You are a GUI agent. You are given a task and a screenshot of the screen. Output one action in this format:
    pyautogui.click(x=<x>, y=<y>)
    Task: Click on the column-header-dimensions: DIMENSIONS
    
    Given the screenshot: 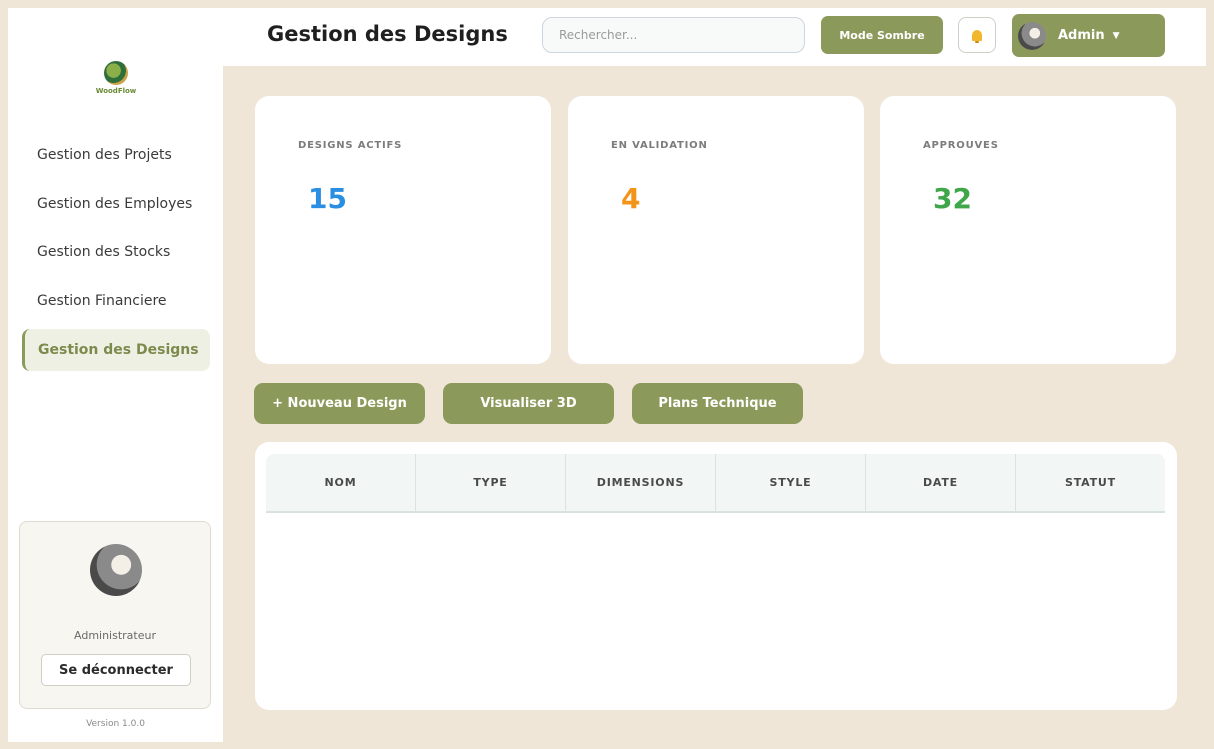 What is the action you would take?
    pyautogui.click(x=641, y=482)
    